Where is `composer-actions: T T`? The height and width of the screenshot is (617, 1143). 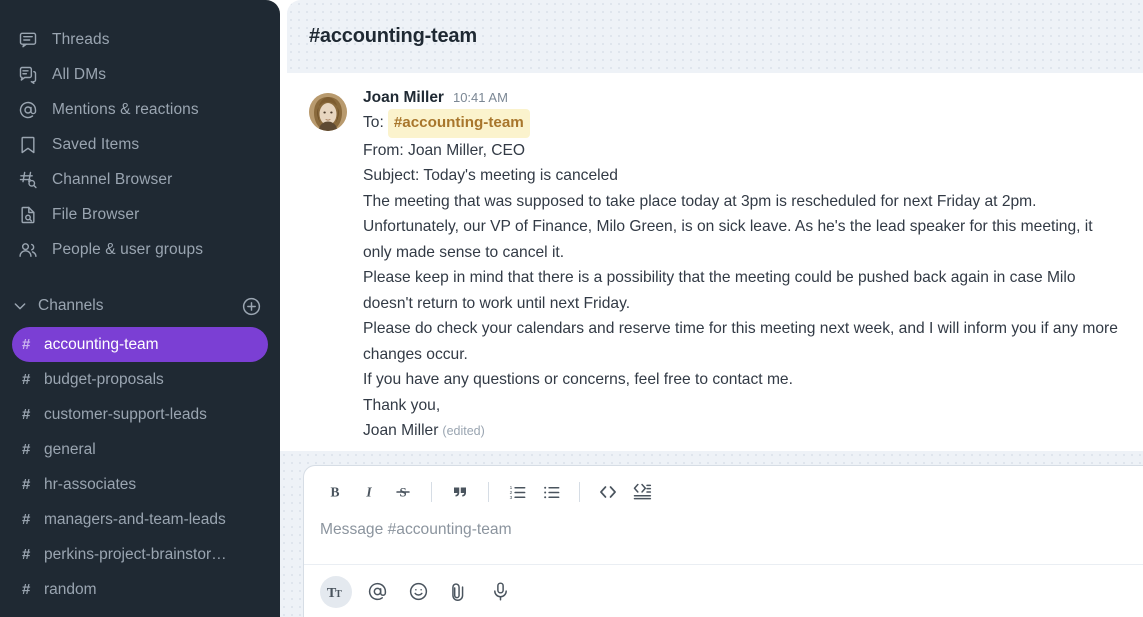
composer-actions: T T is located at coordinates (723, 590).